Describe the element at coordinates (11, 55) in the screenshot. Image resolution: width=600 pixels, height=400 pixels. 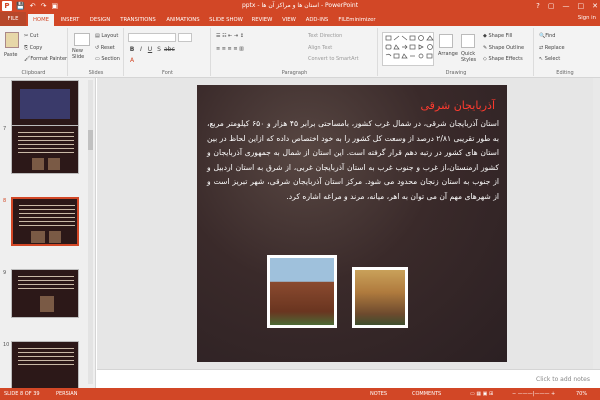
I see `paste-button: Paste` at that location.